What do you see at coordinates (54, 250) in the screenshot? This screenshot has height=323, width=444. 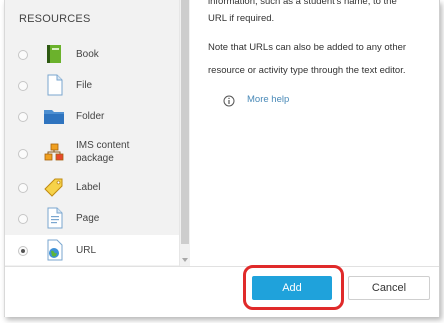 I see `url-globe-icon` at bounding box center [54, 250].